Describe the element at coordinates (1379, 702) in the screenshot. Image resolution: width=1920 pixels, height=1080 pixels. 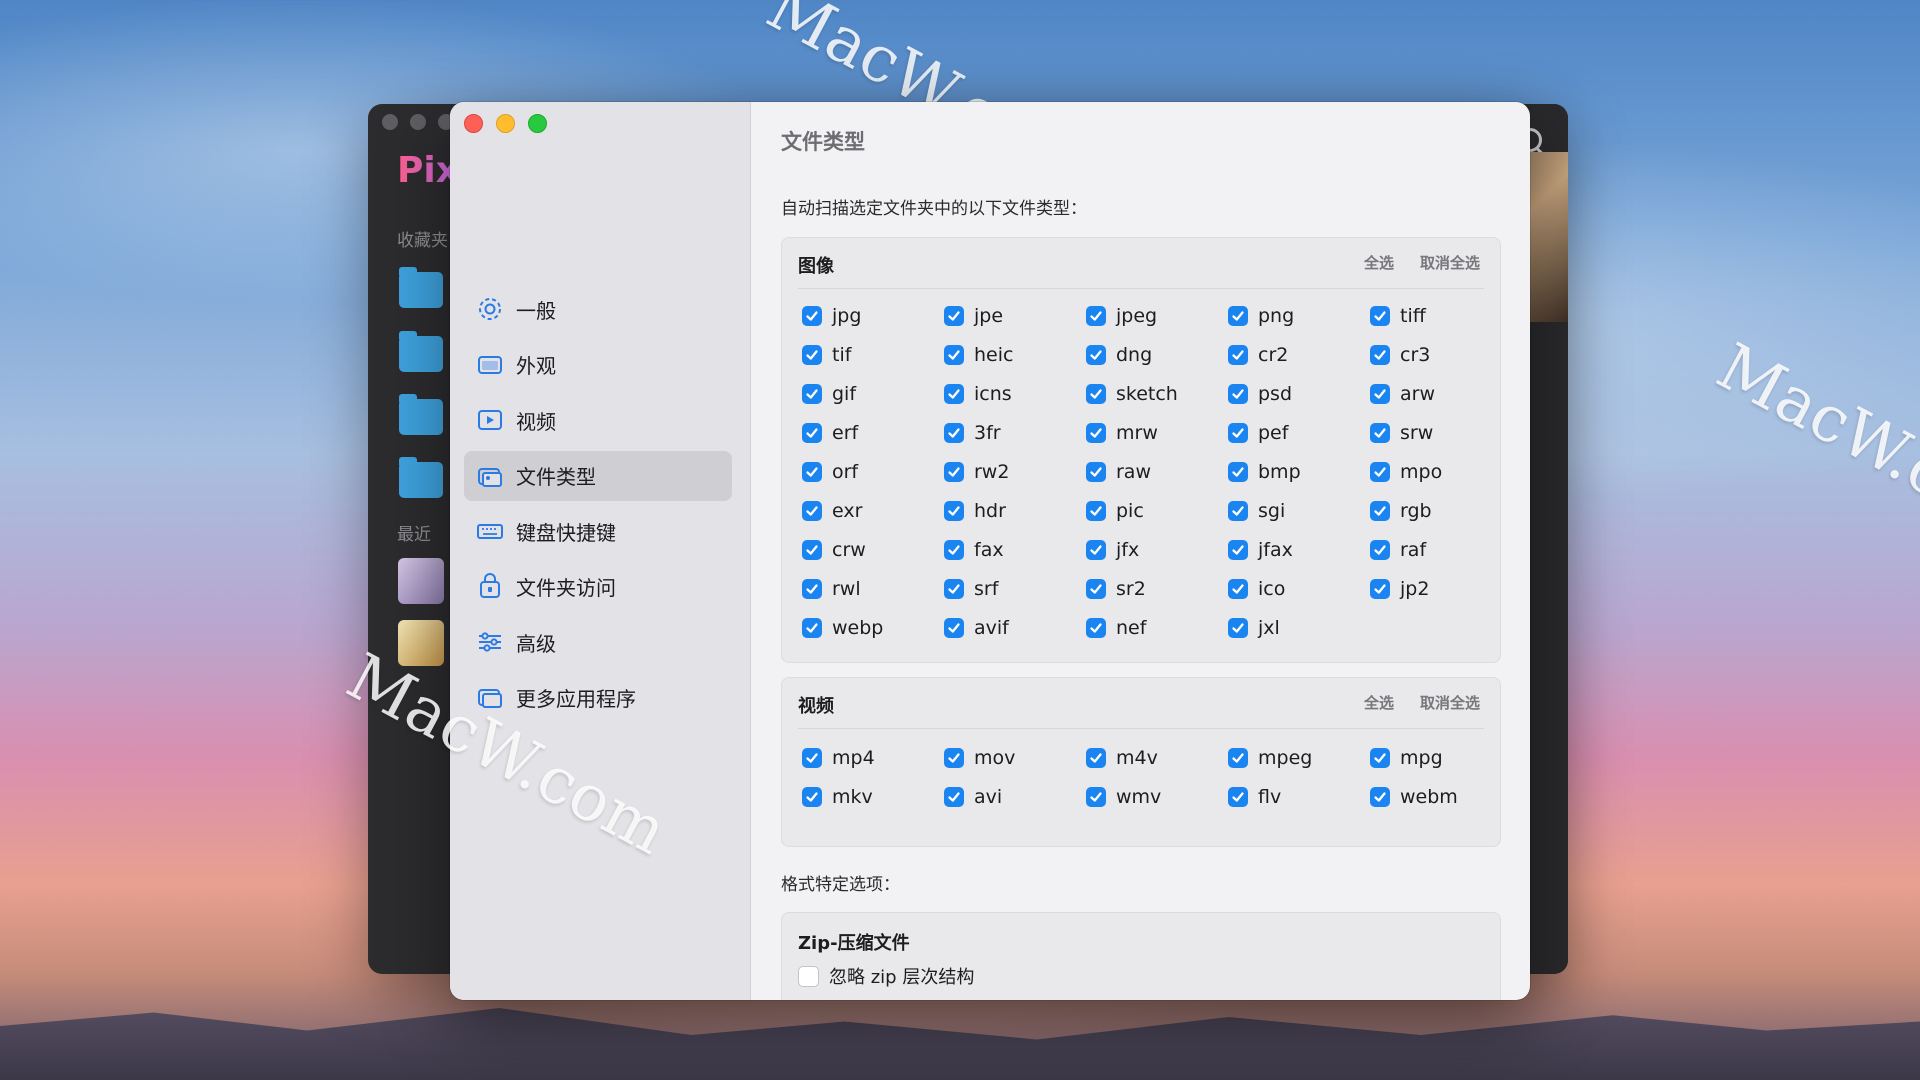
I see `videos-select-all-button: 全选` at that location.